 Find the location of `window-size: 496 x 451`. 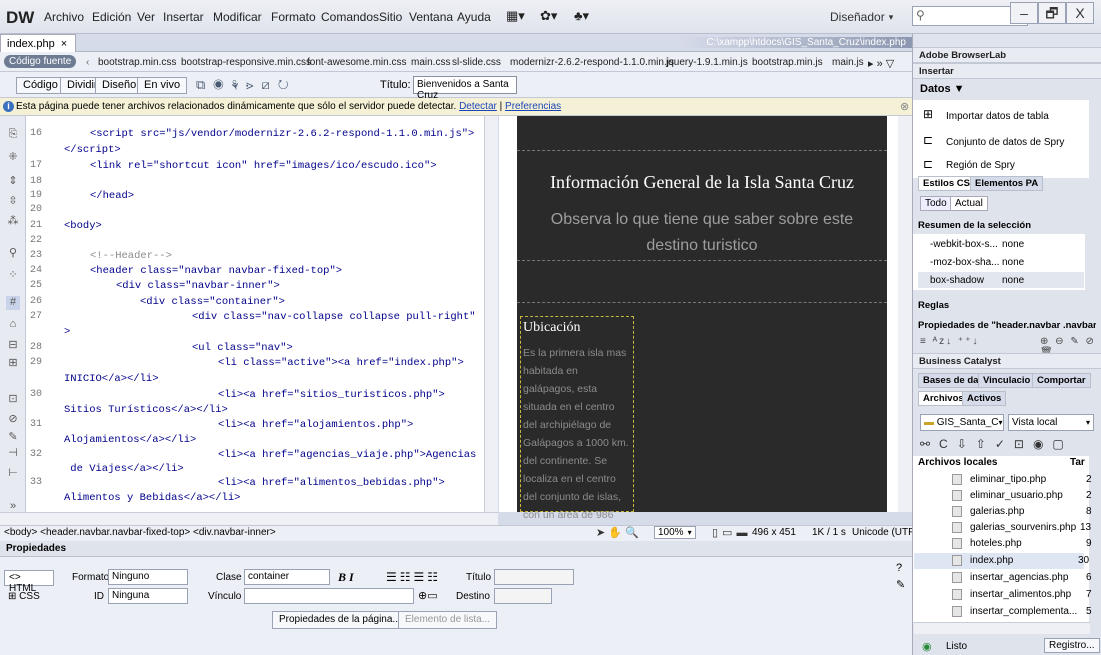

window-size: 496 x 451 is located at coordinates (774, 532).